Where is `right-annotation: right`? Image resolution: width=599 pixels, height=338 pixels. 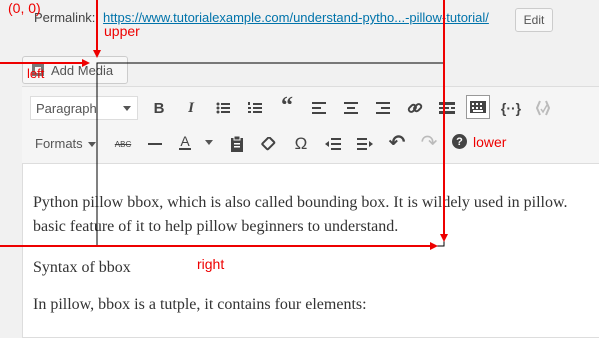
right-annotation: right is located at coordinates (211, 264).